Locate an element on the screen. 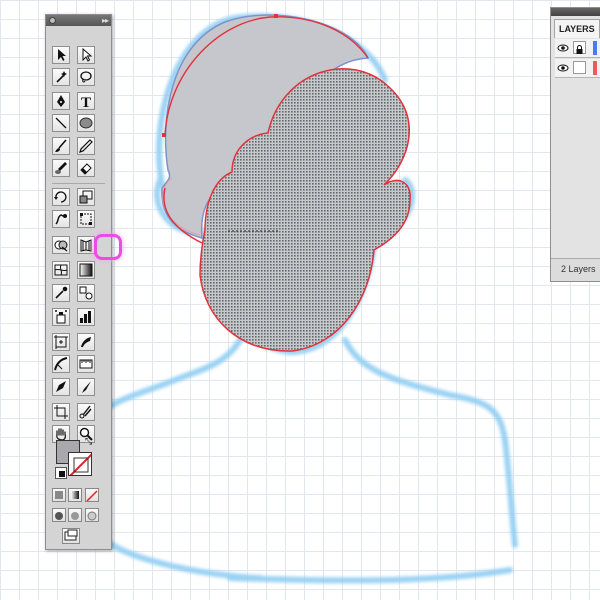  scissors-tool-button is located at coordinates (86, 412).